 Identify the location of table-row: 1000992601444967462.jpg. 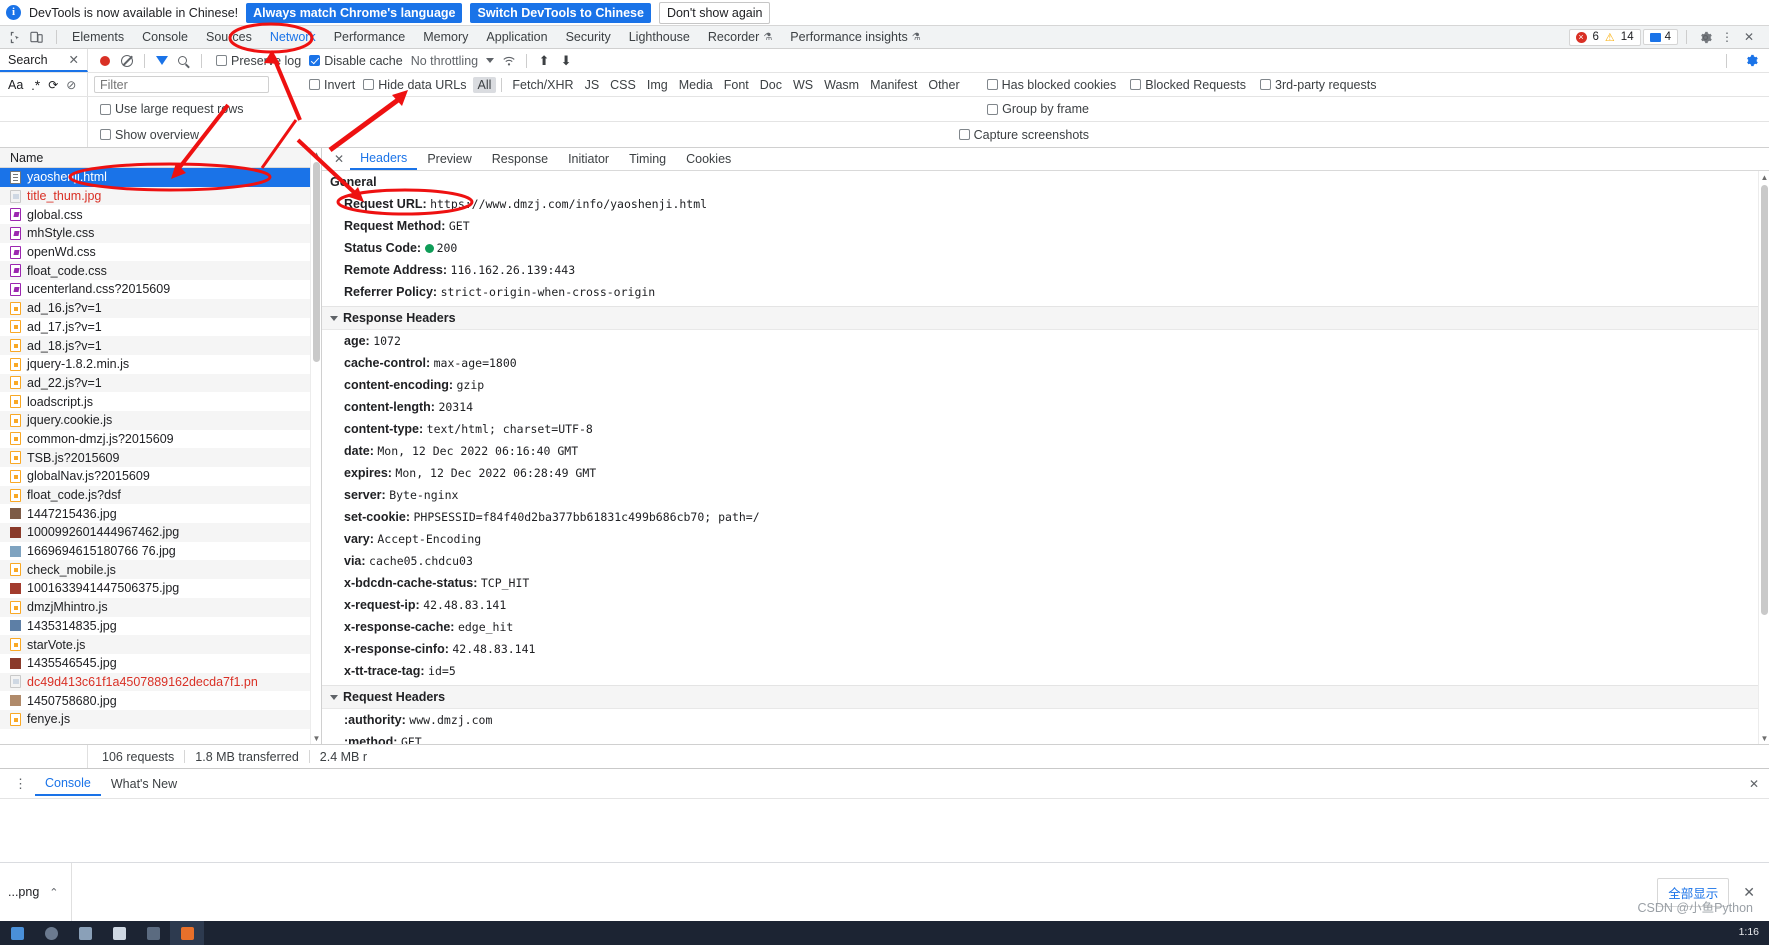
(160, 532).